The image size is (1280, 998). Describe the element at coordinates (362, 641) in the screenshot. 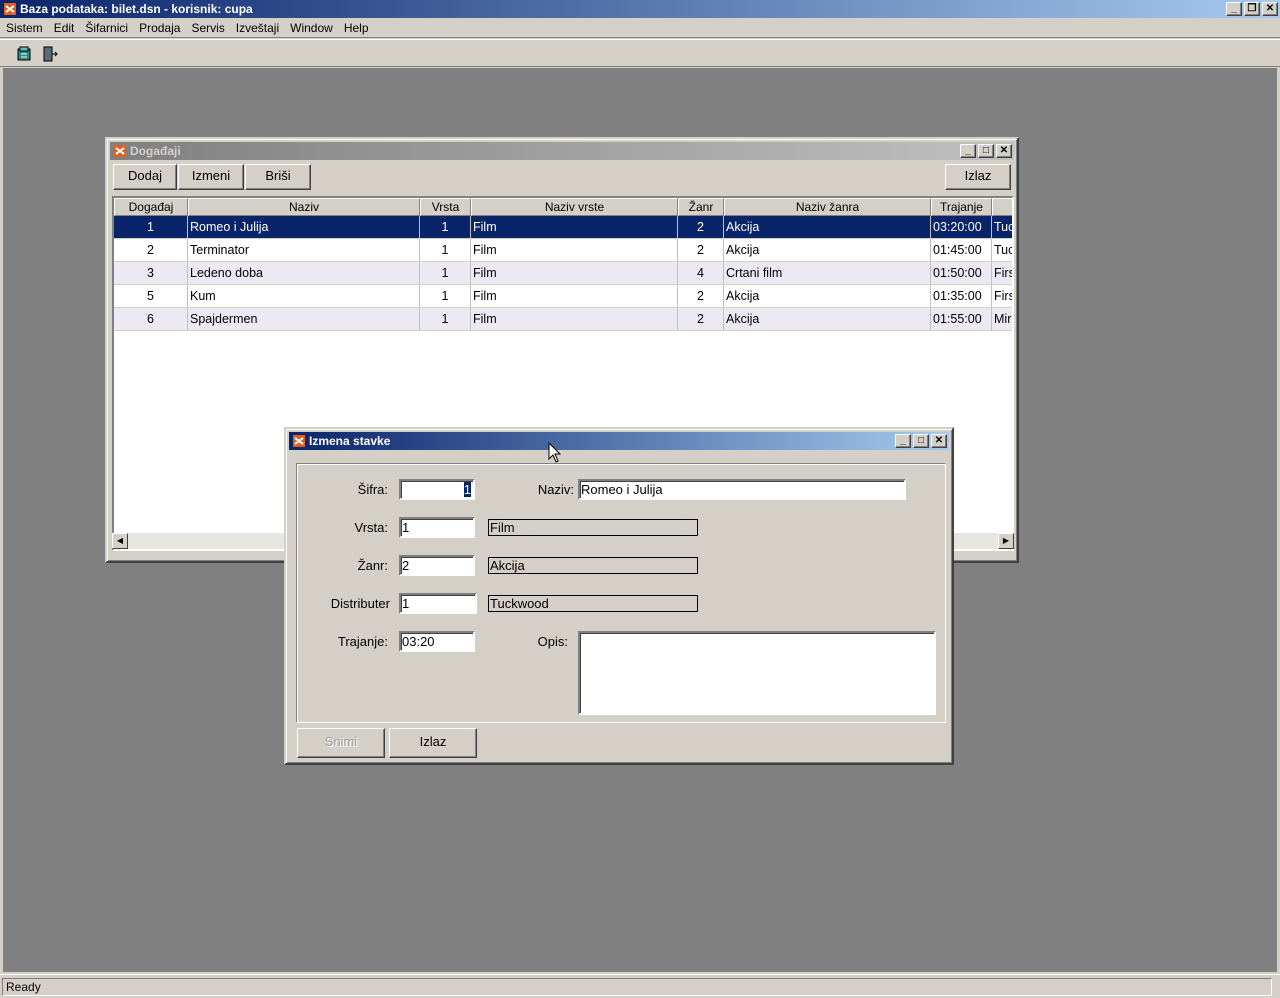

I see `trajanje-label: Trajanje:` at that location.